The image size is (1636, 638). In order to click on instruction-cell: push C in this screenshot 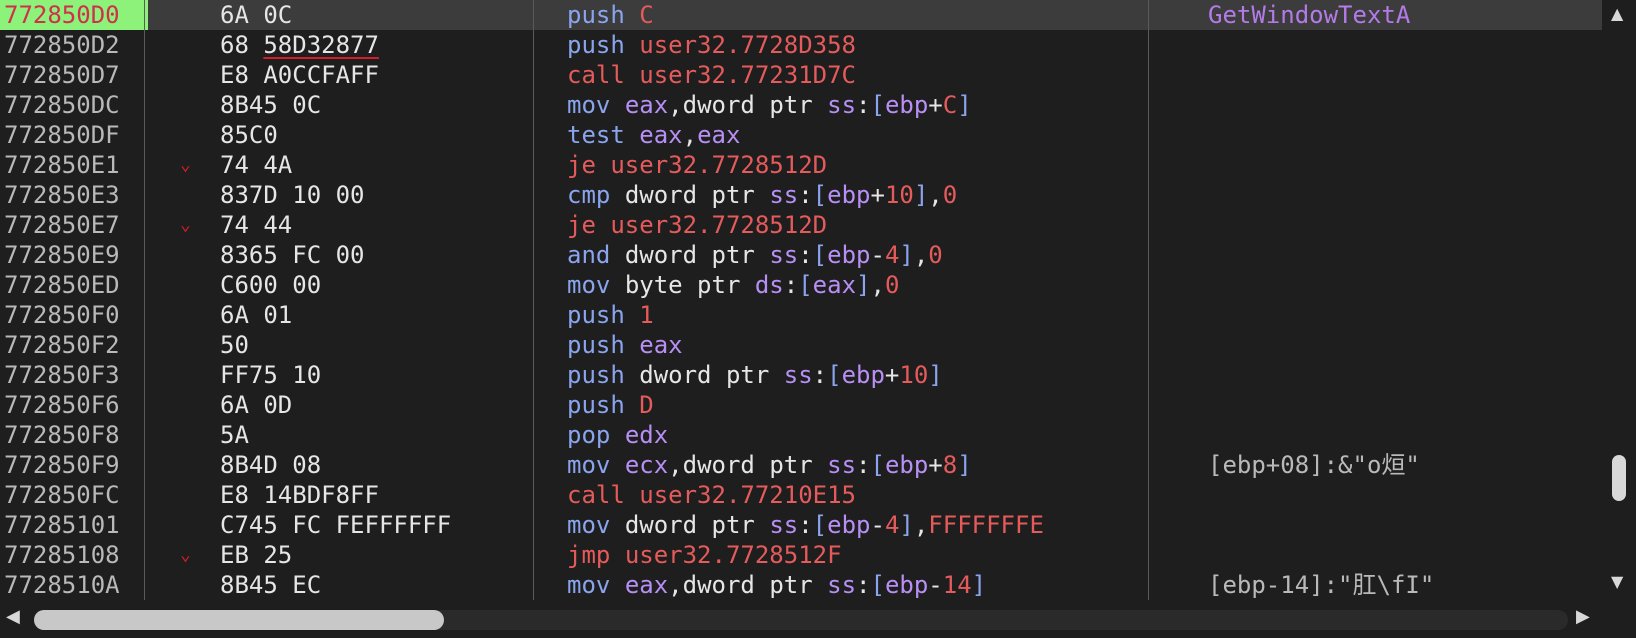, I will do `click(882, 15)`.